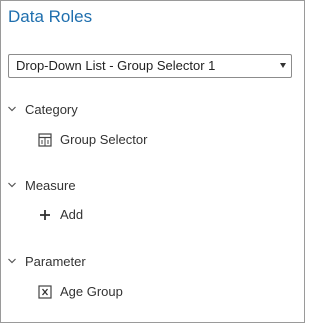  I want to click on object-select: Drop-Down List - Group Selector 1, so click(150, 66).